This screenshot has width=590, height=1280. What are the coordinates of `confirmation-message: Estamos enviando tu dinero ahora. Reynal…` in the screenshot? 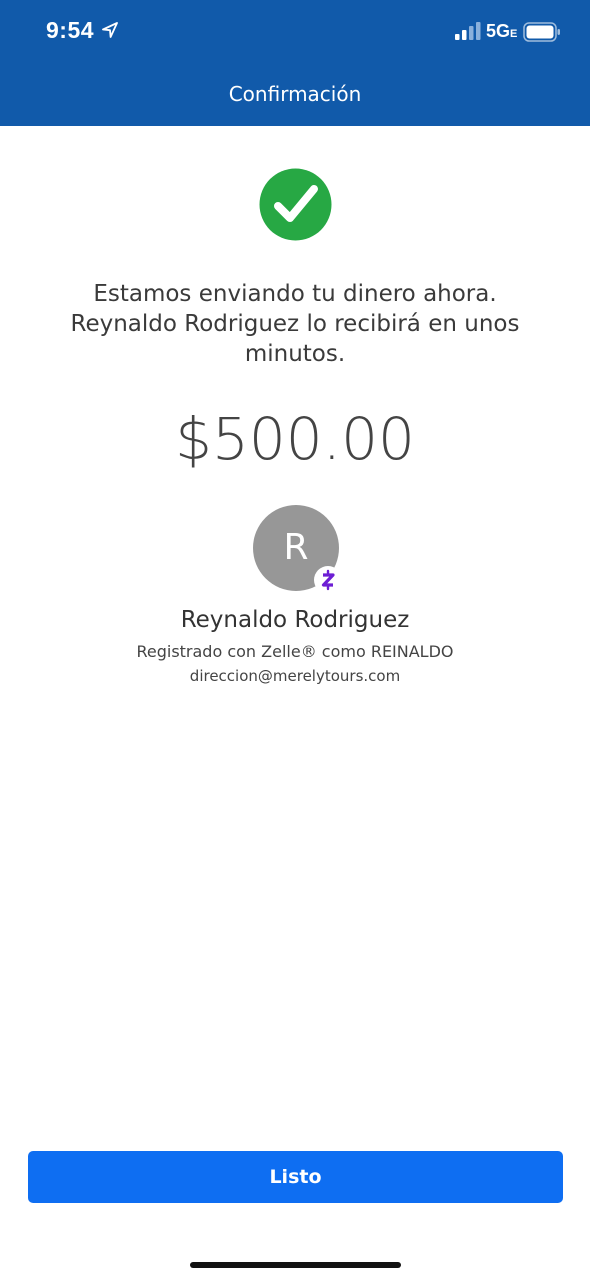 It's located at (295, 324).